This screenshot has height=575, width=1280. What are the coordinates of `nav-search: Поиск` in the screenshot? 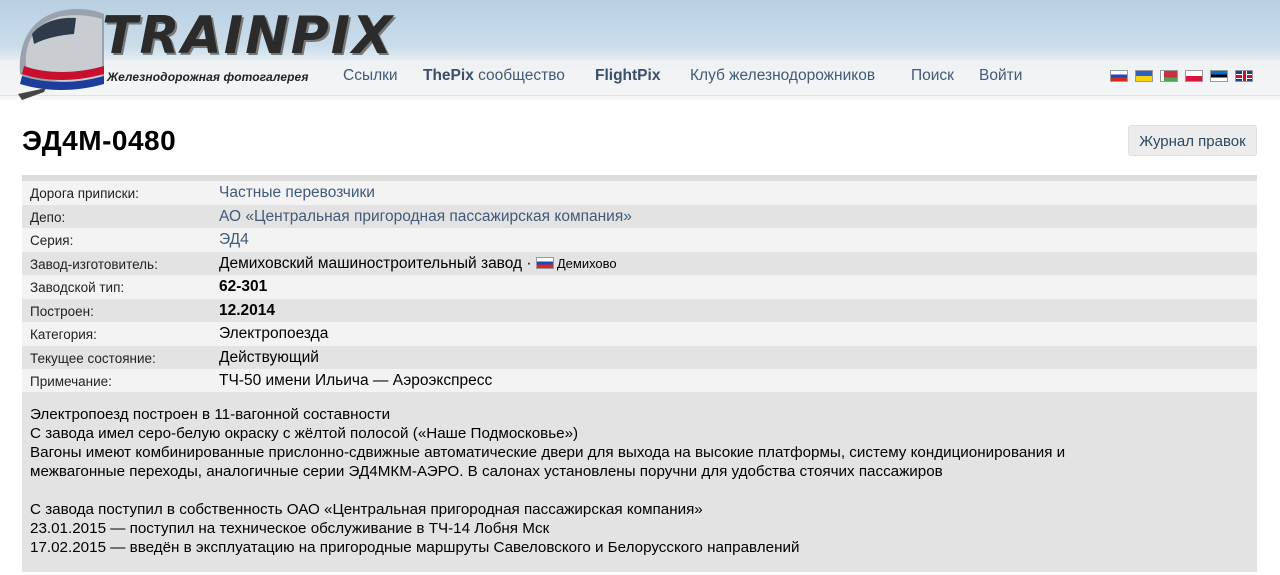 It's located at (932, 76).